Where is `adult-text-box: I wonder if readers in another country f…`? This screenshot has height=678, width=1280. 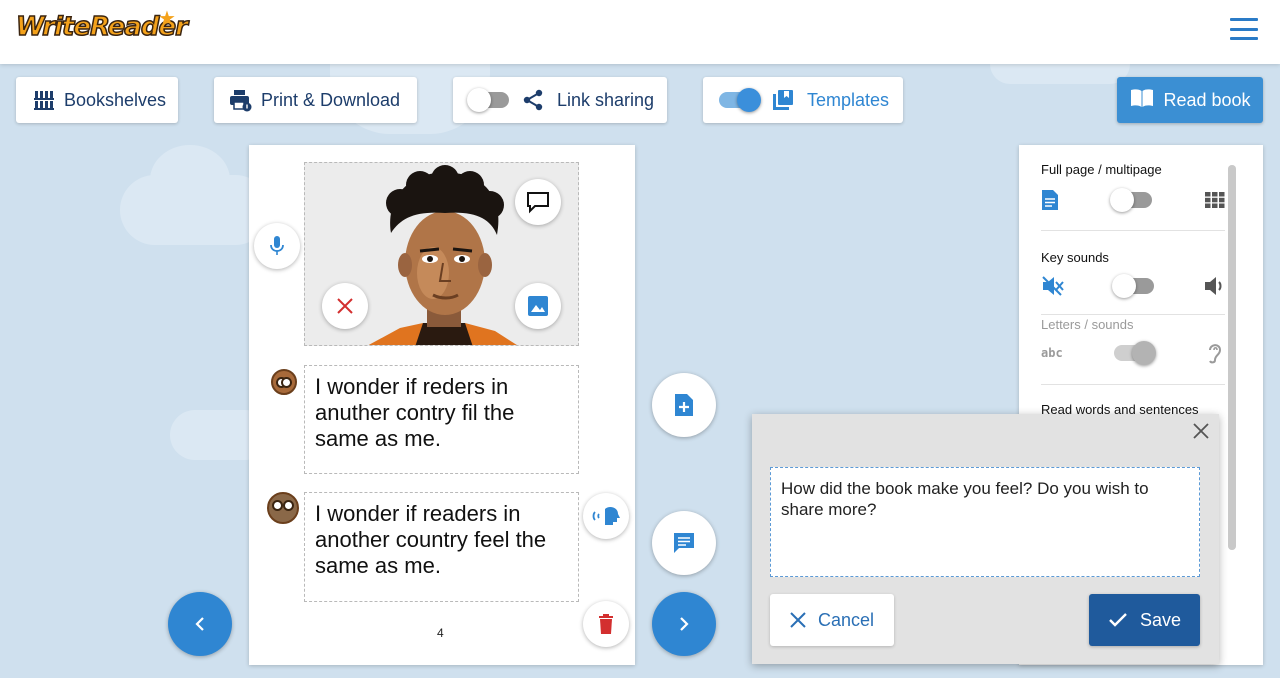 adult-text-box: I wonder if readers in another country f… is located at coordinates (441, 547).